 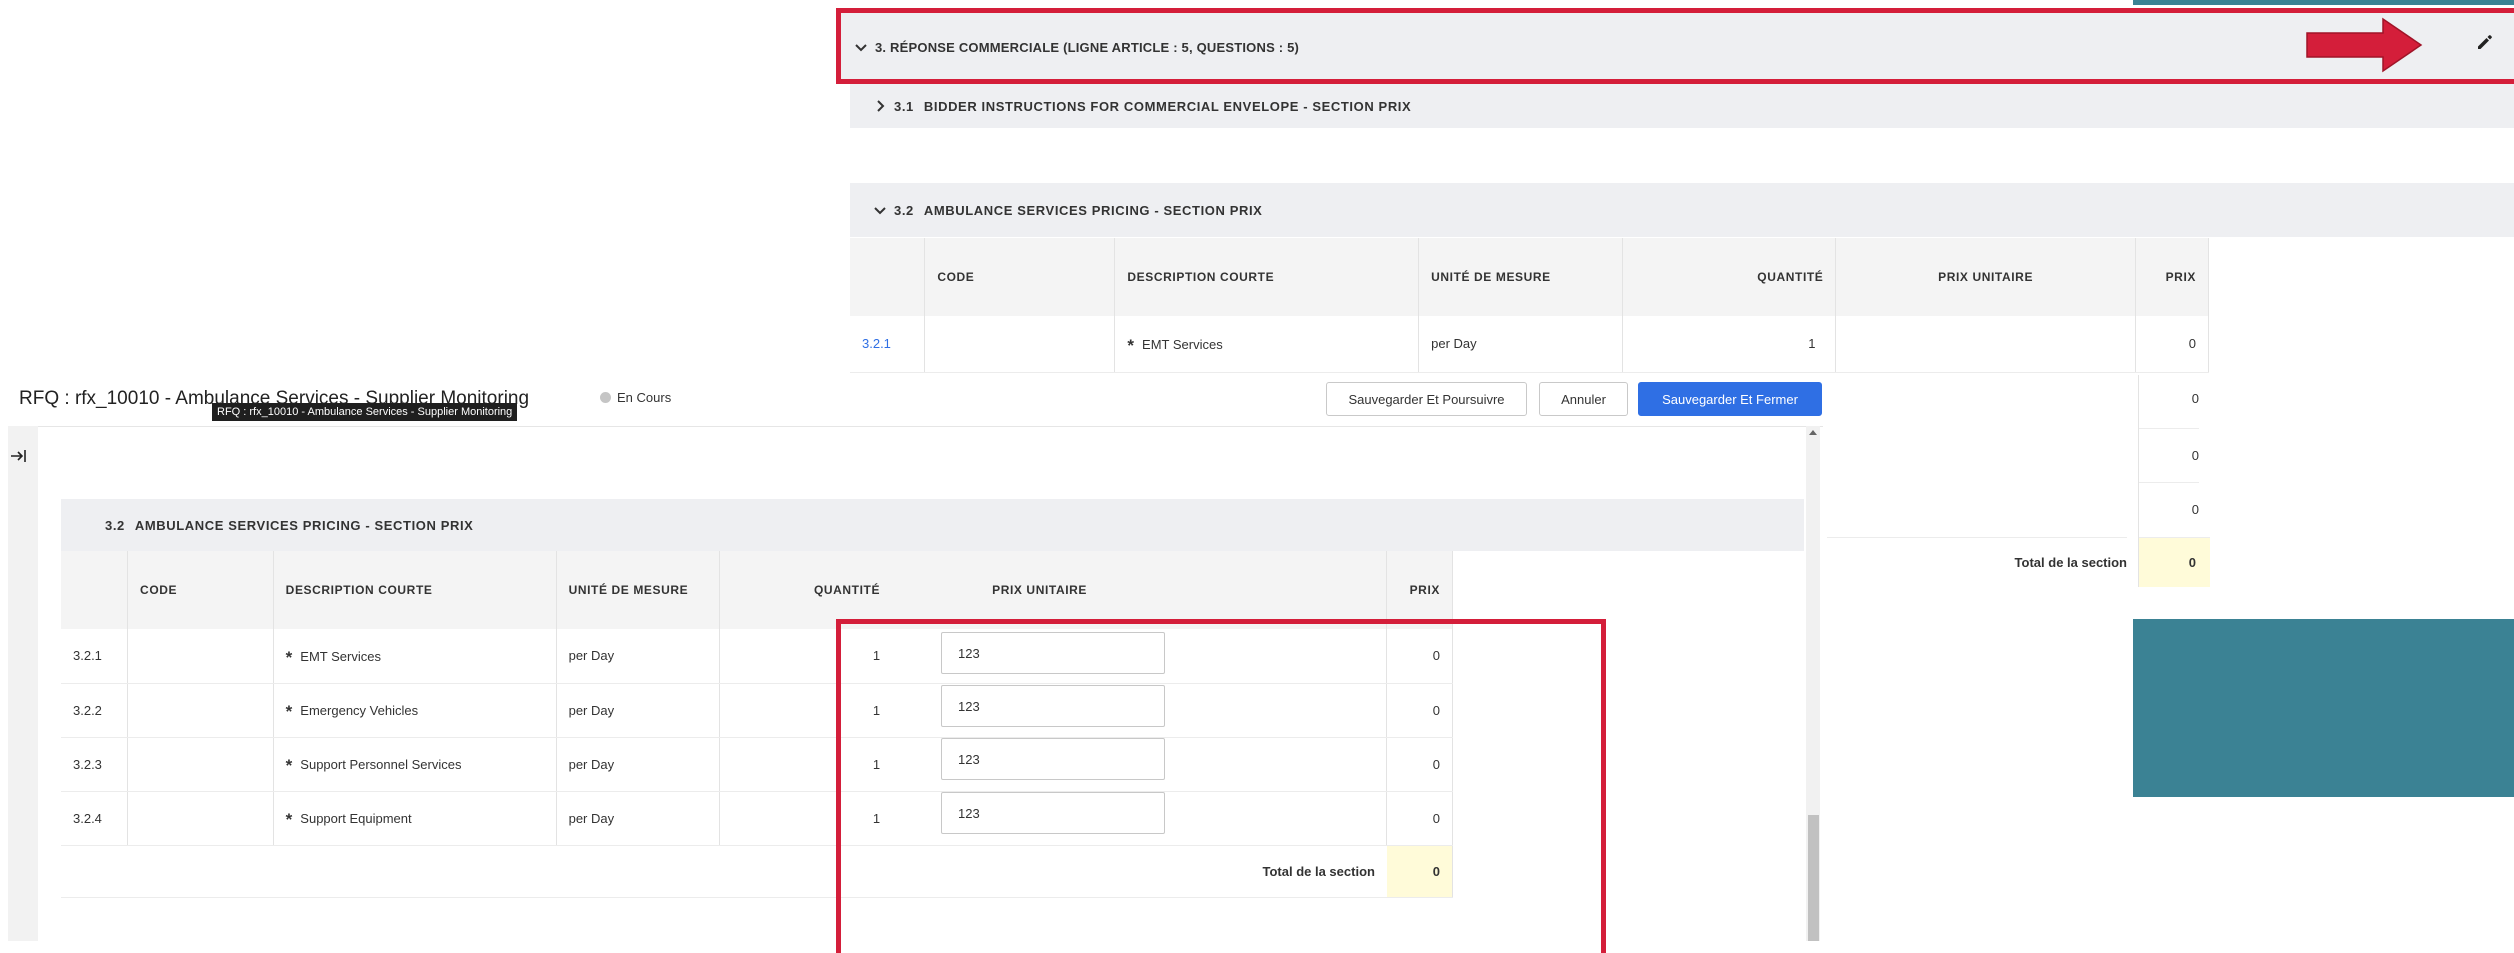 I want to click on save-continue-button: Sauvegarder Et Poursuivre, so click(x=1426, y=399).